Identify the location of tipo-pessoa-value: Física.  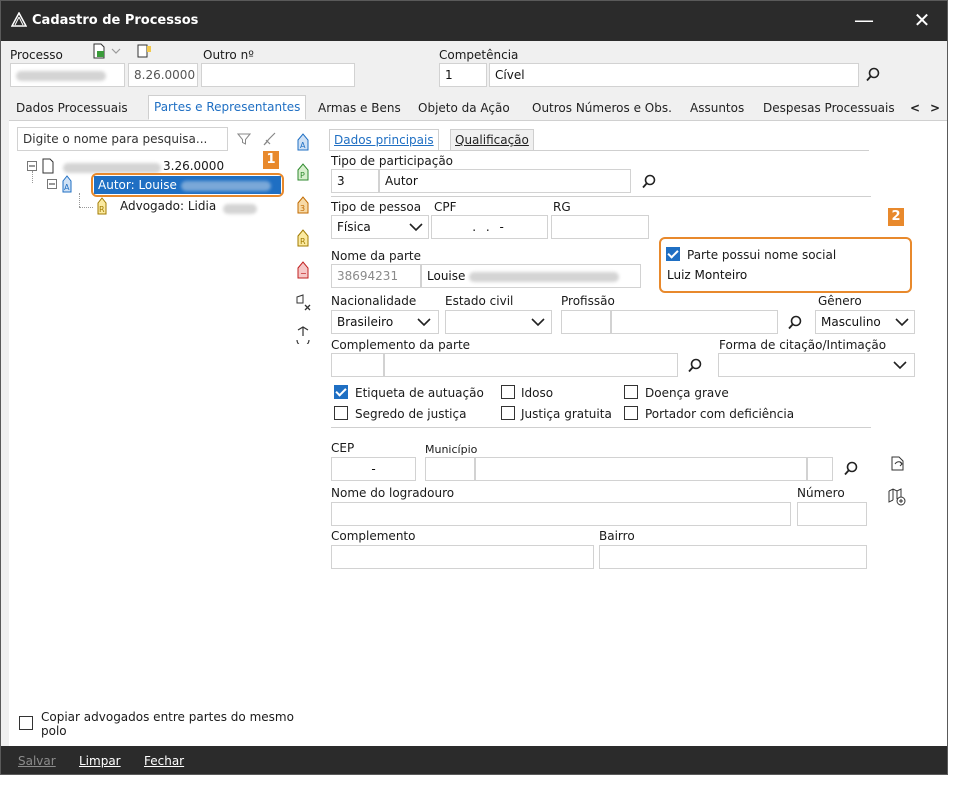
(354, 227).